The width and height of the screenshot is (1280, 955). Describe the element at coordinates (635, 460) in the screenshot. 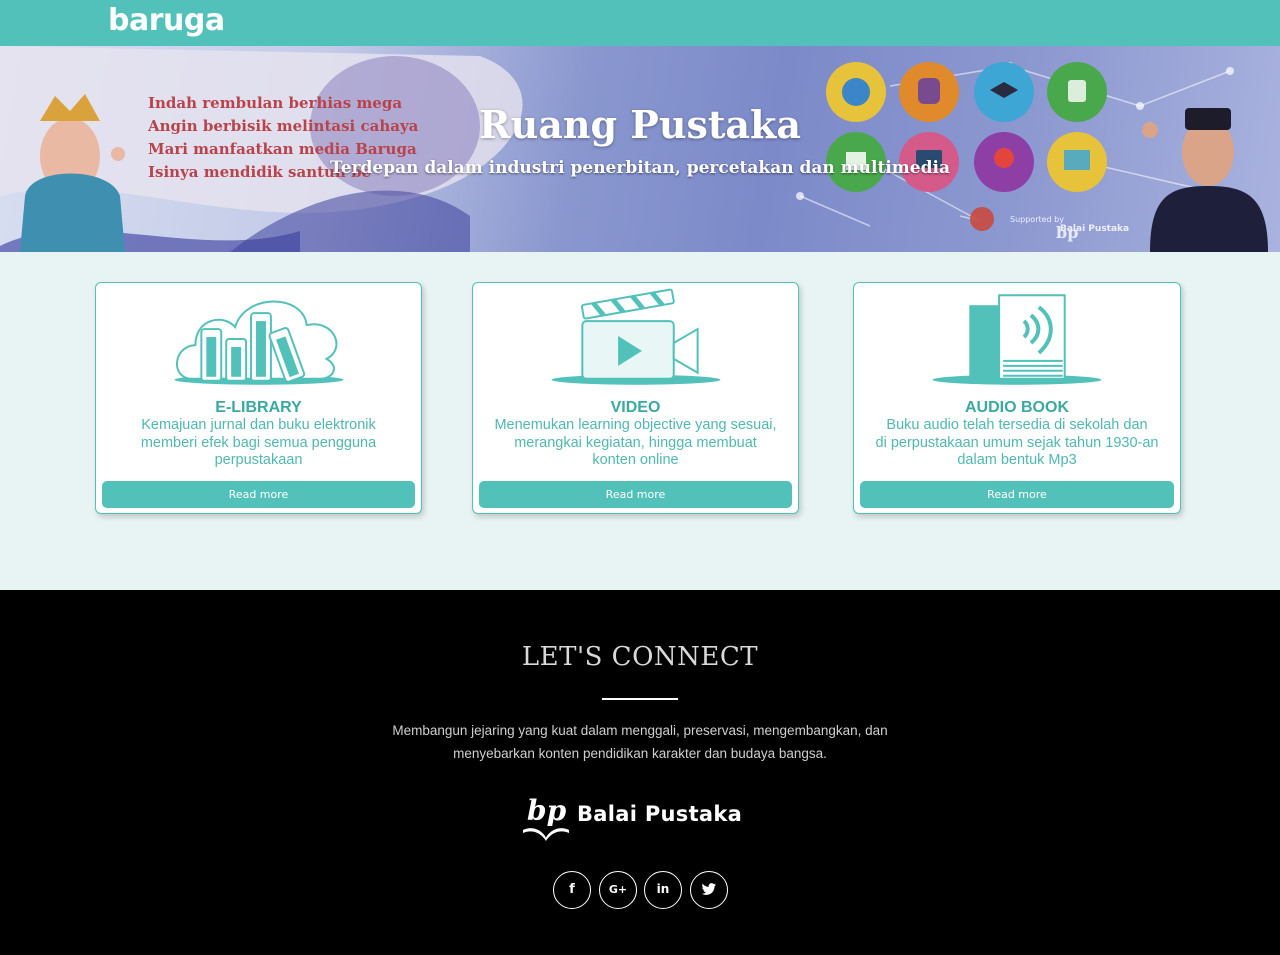

I see `card-description-line: konten online` at that location.